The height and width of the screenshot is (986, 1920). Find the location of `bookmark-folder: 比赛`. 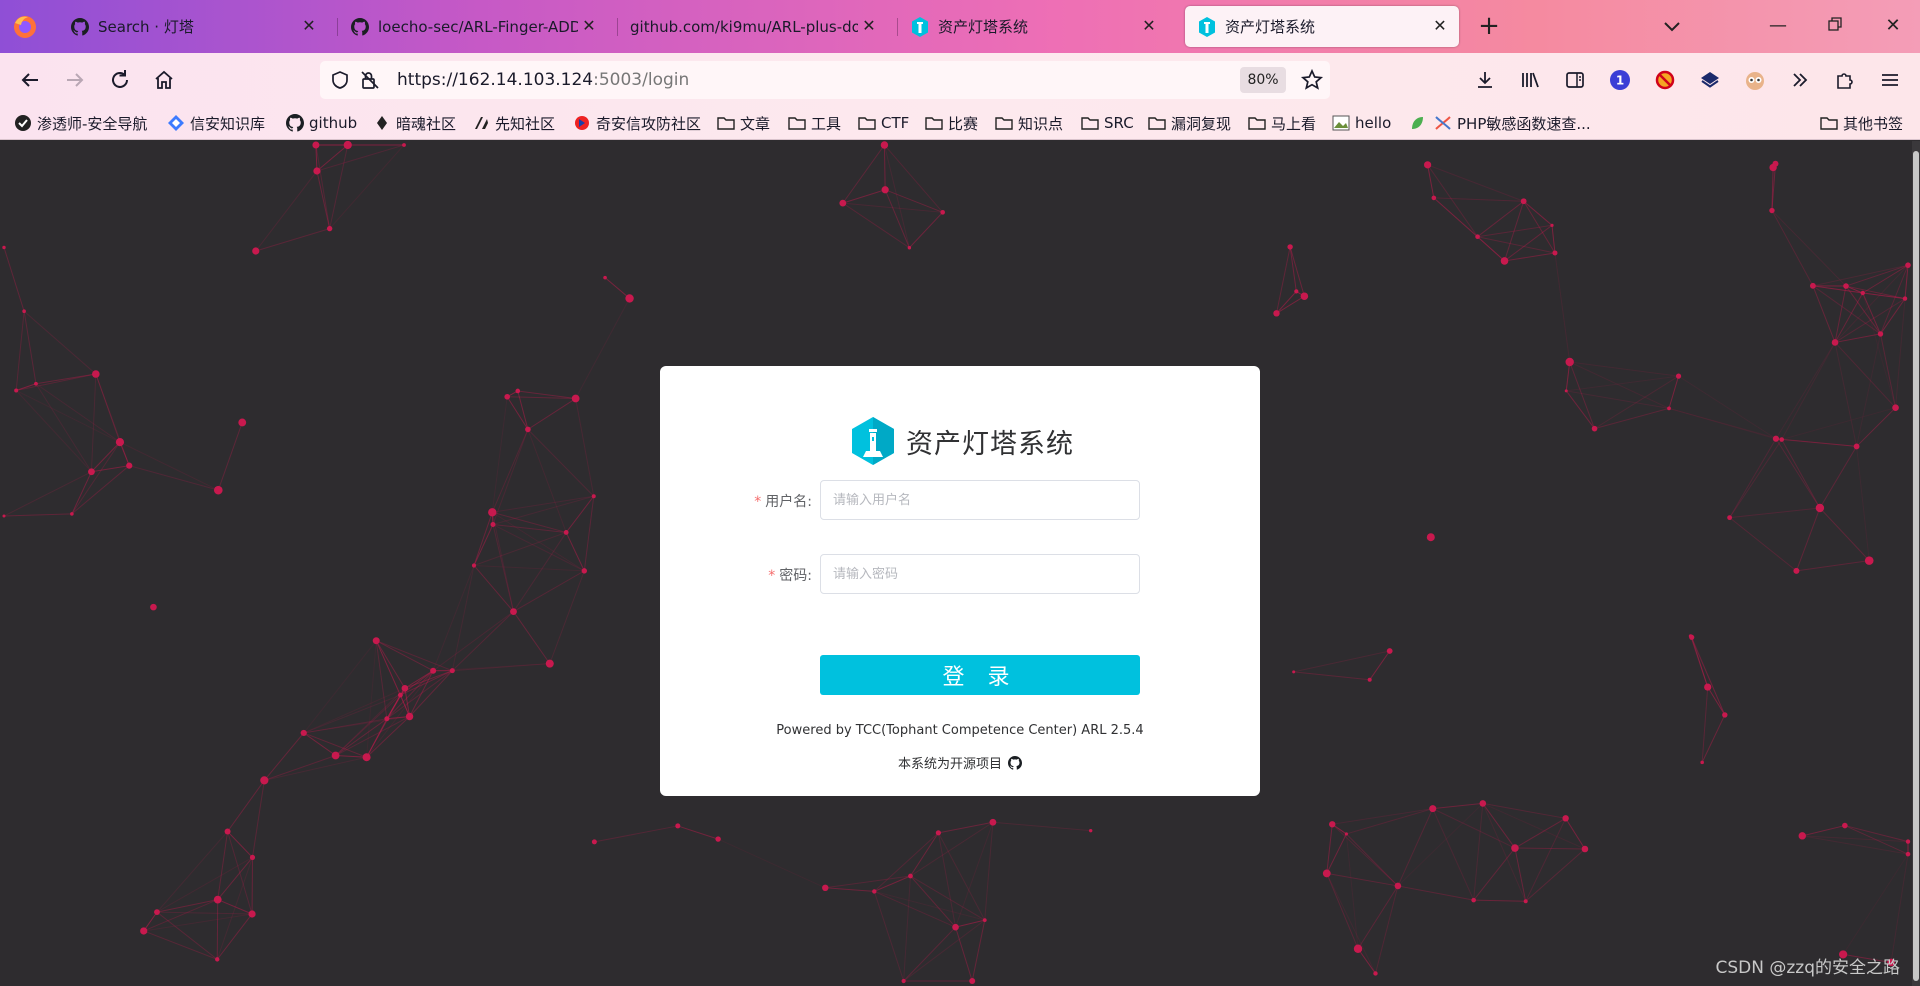

bookmark-folder: 比赛 is located at coordinates (951, 123).